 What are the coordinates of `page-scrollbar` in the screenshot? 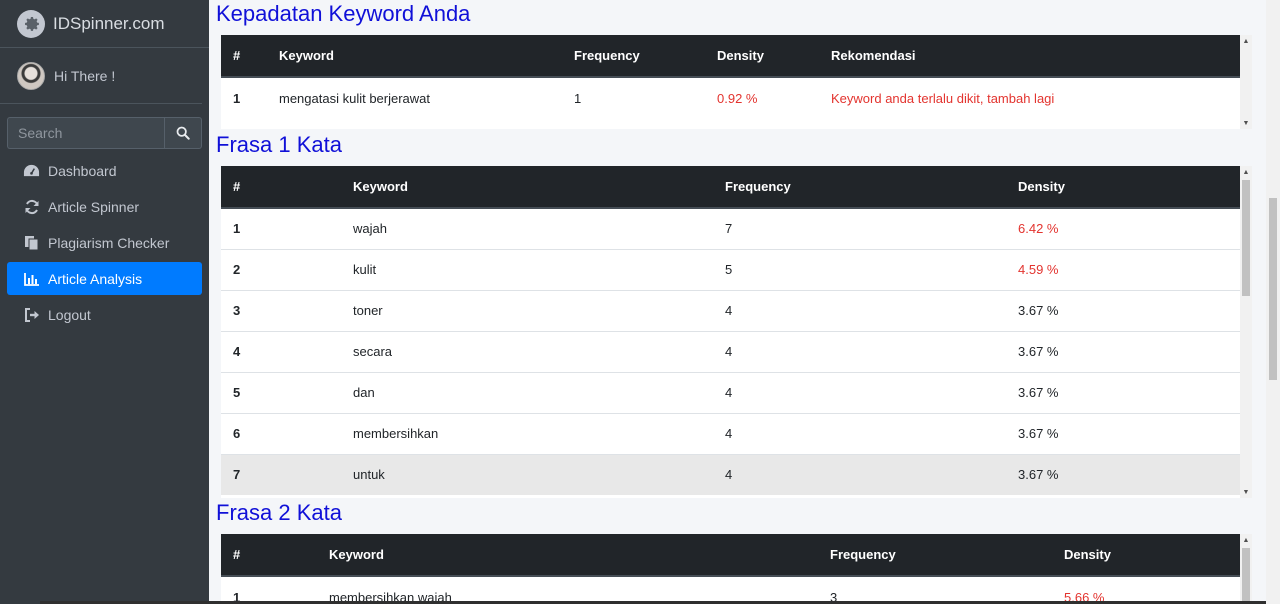 It's located at (1273, 302).